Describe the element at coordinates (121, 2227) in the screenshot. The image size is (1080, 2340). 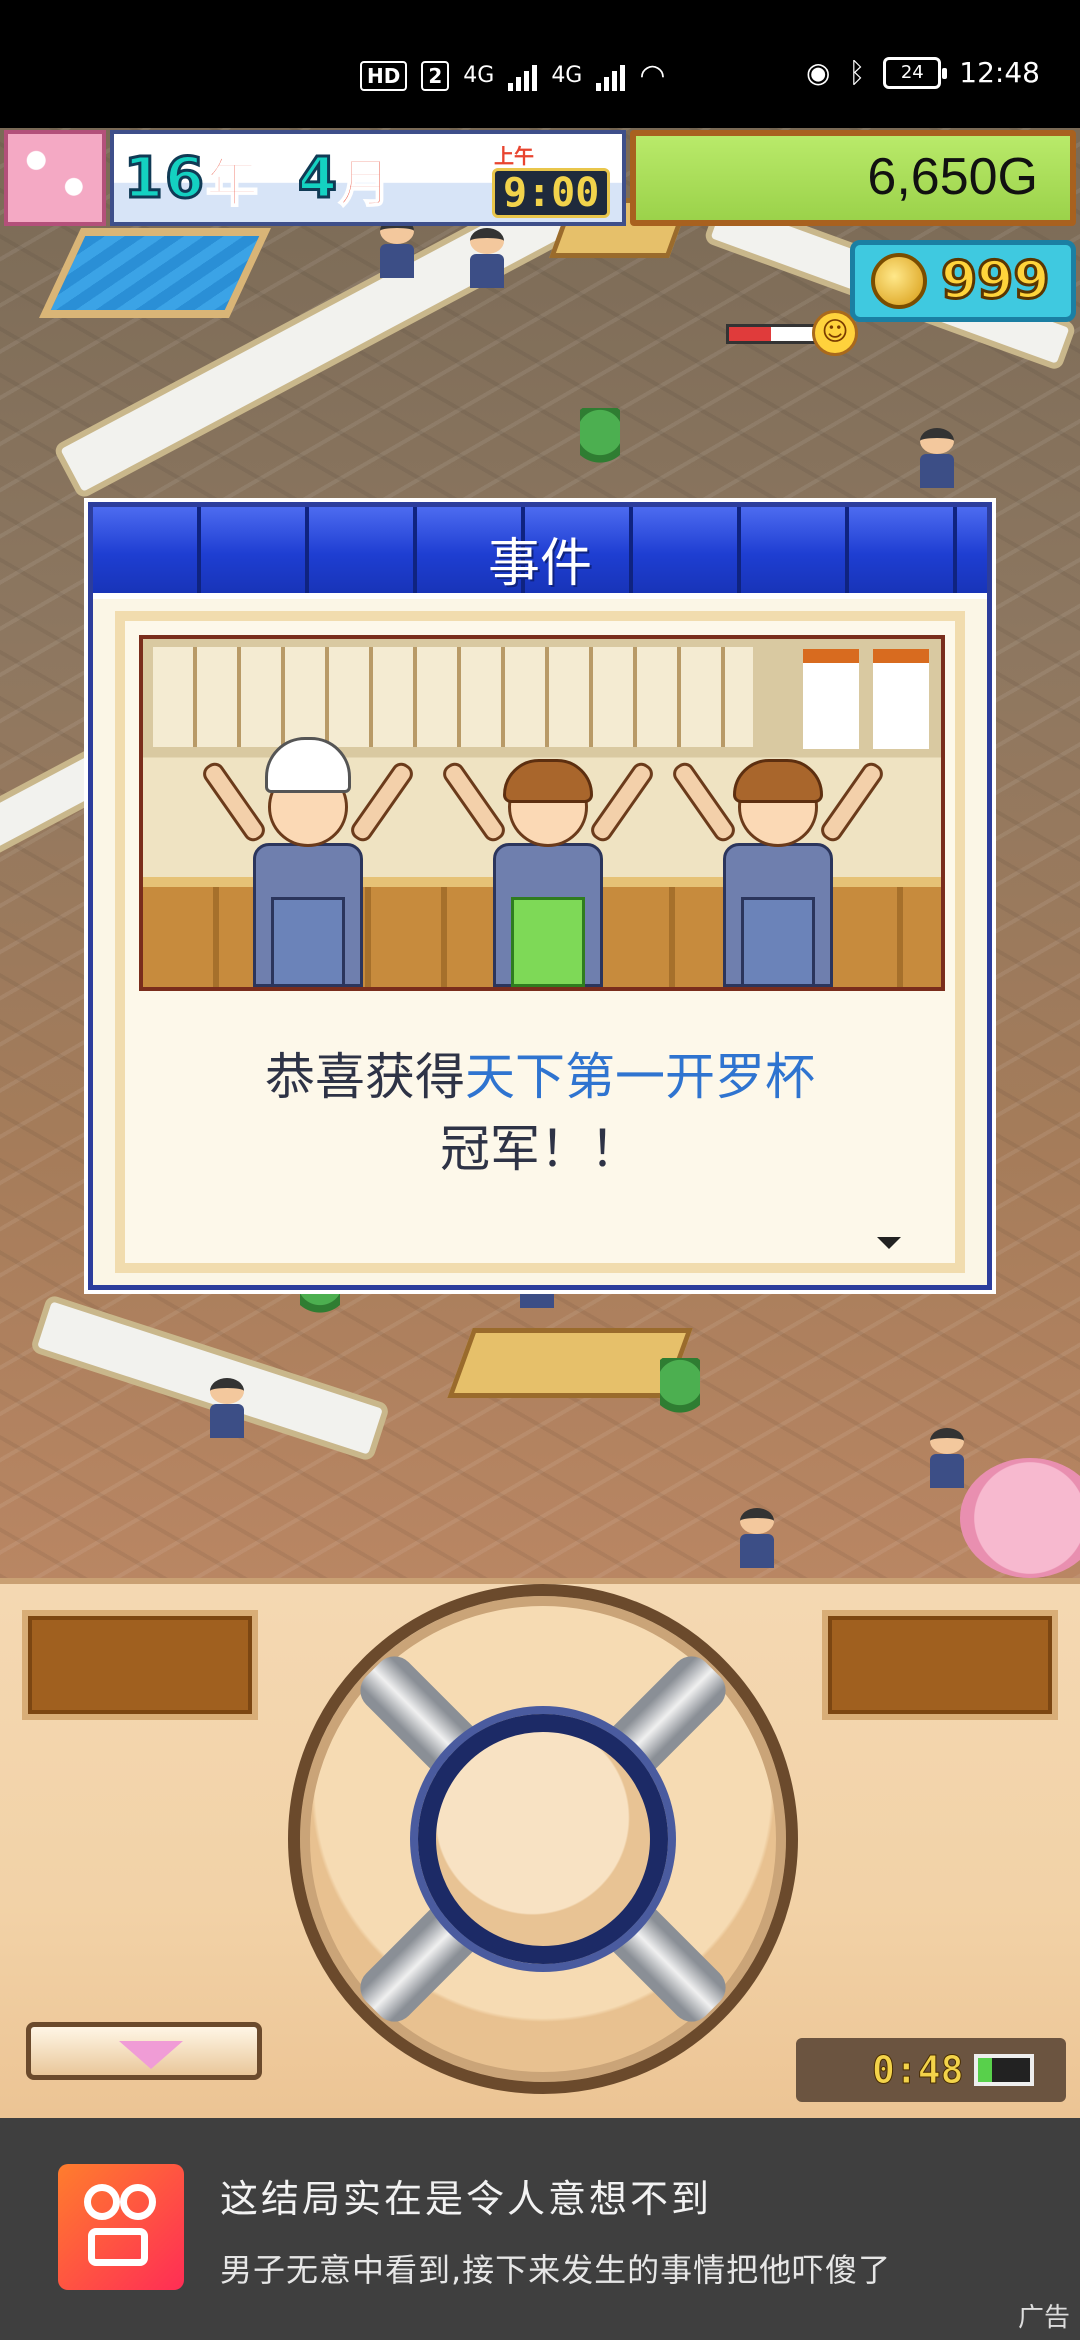
I see `video-app-icon` at that location.